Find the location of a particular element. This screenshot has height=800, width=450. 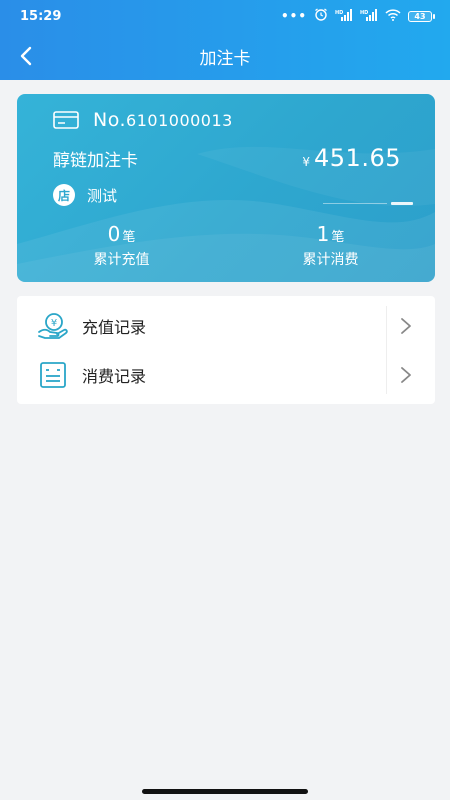

stat-consume-label: 累计消费 is located at coordinates (330, 260).